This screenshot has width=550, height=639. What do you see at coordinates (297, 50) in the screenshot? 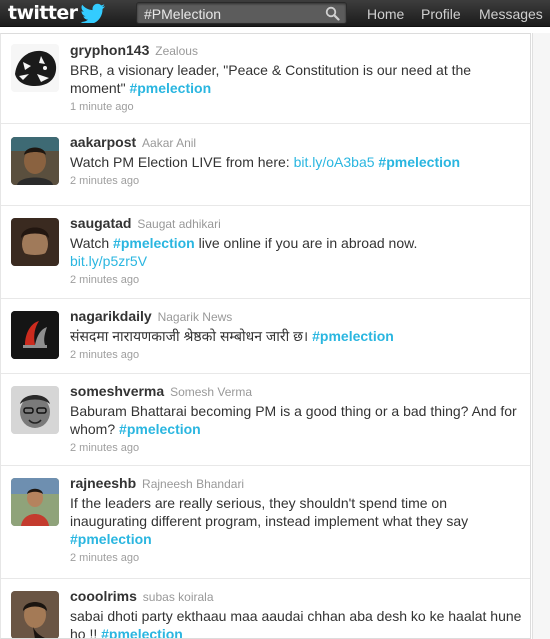
I see `tweet-header: gryphon143 Zealous` at bounding box center [297, 50].